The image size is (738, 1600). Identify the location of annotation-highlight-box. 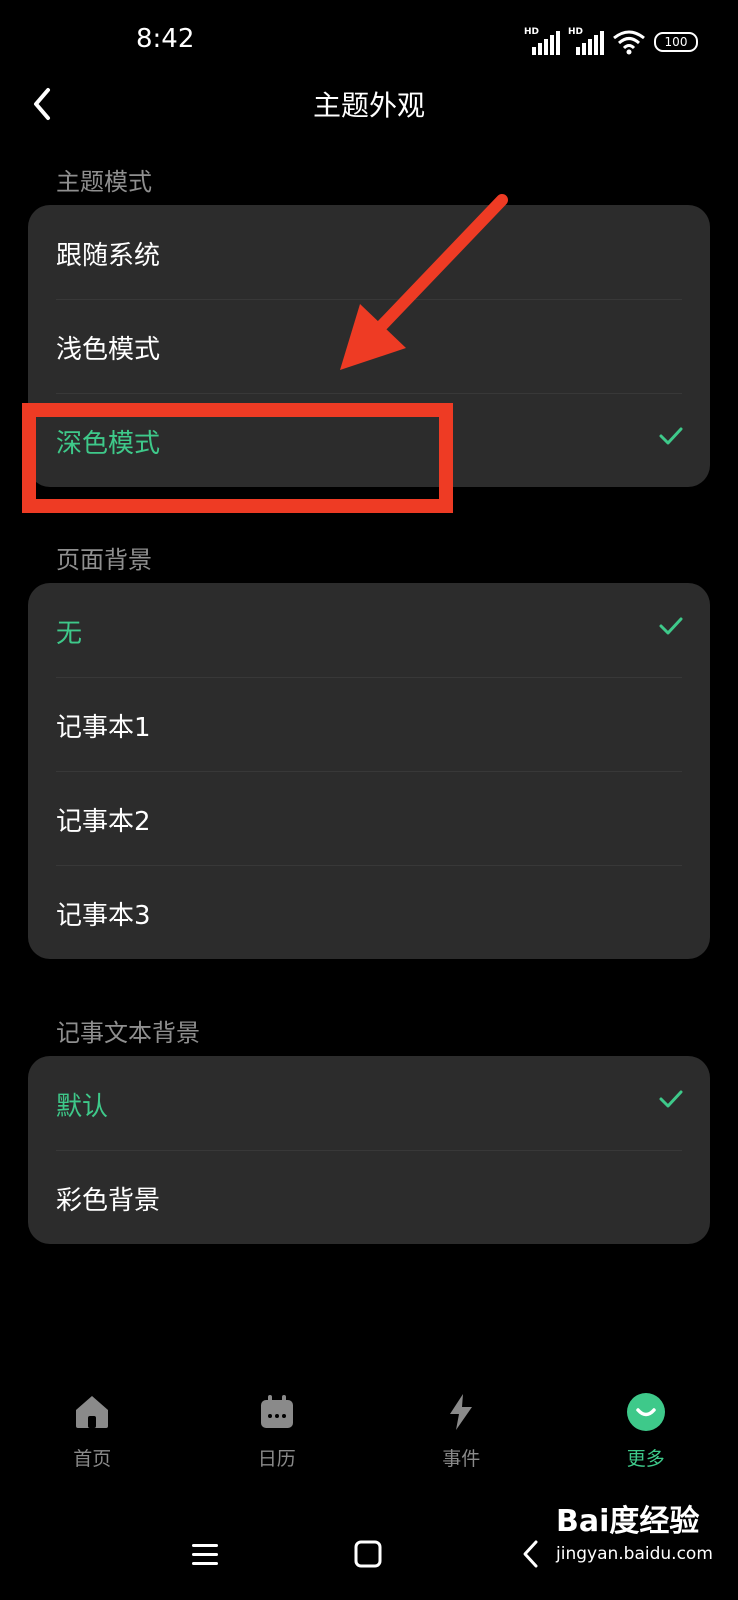
(237, 458).